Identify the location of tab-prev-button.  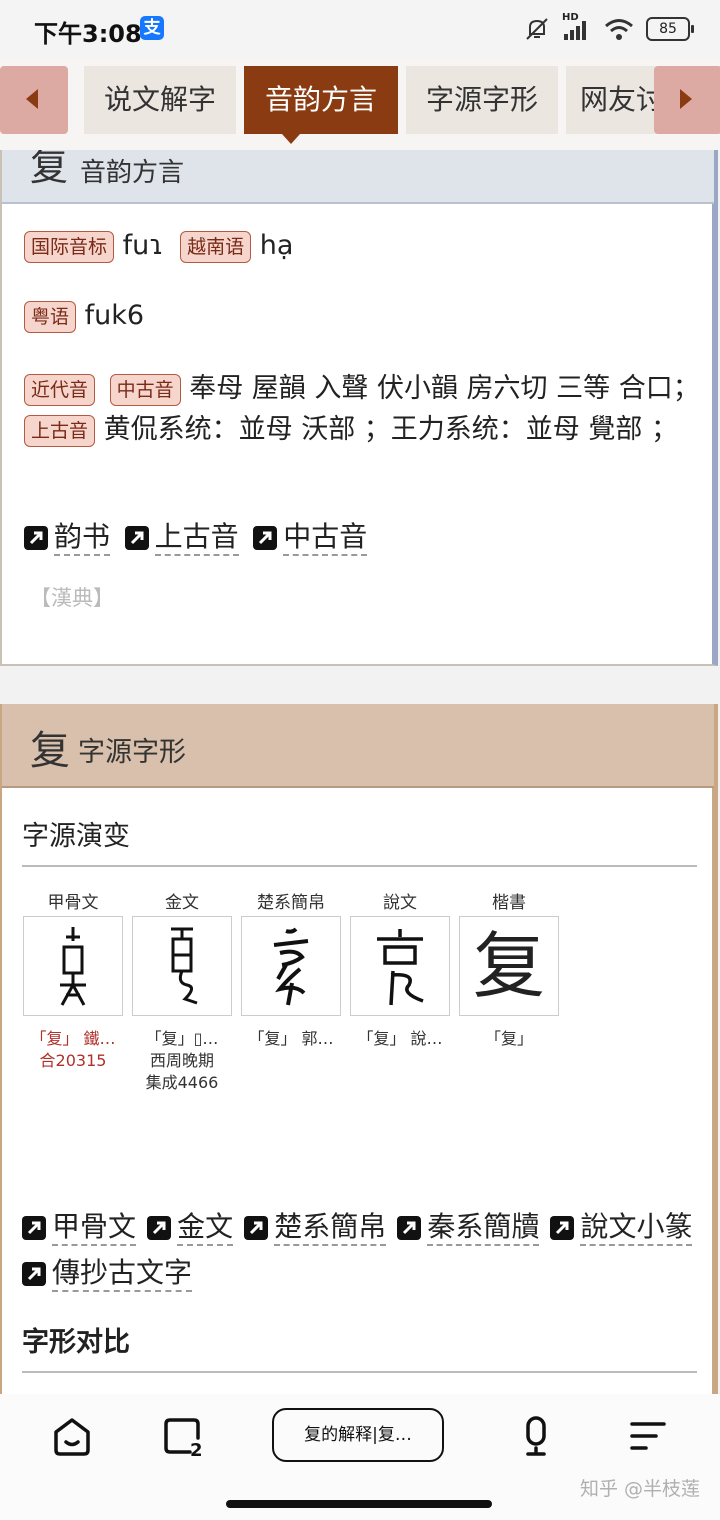
(34, 100).